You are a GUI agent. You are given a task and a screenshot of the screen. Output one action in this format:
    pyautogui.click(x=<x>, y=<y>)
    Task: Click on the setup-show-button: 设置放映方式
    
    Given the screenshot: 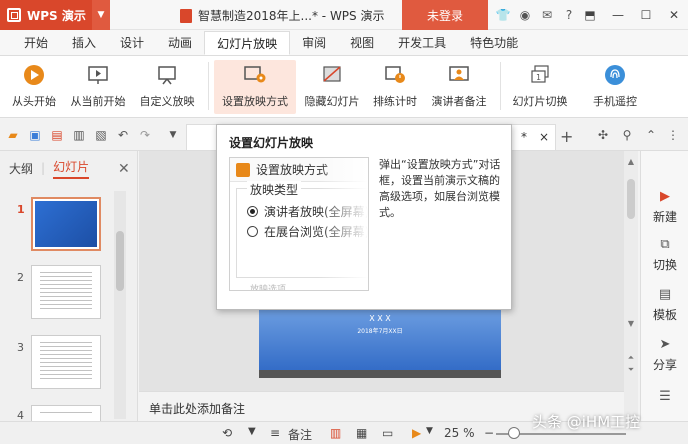 What is the action you would take?
    pyautogui.click(x=255, y=87)
    